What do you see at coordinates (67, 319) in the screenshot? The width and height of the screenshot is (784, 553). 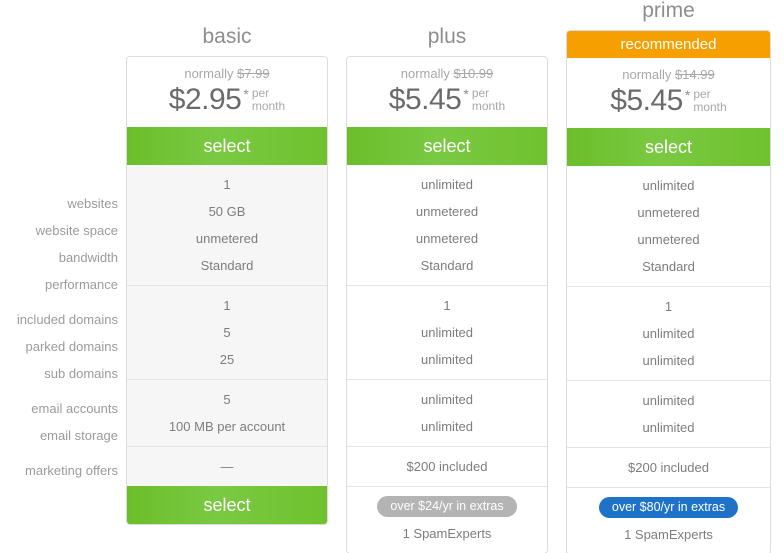 I see `feature-label-included-domains: included domains` at bounding box center [67, 319].